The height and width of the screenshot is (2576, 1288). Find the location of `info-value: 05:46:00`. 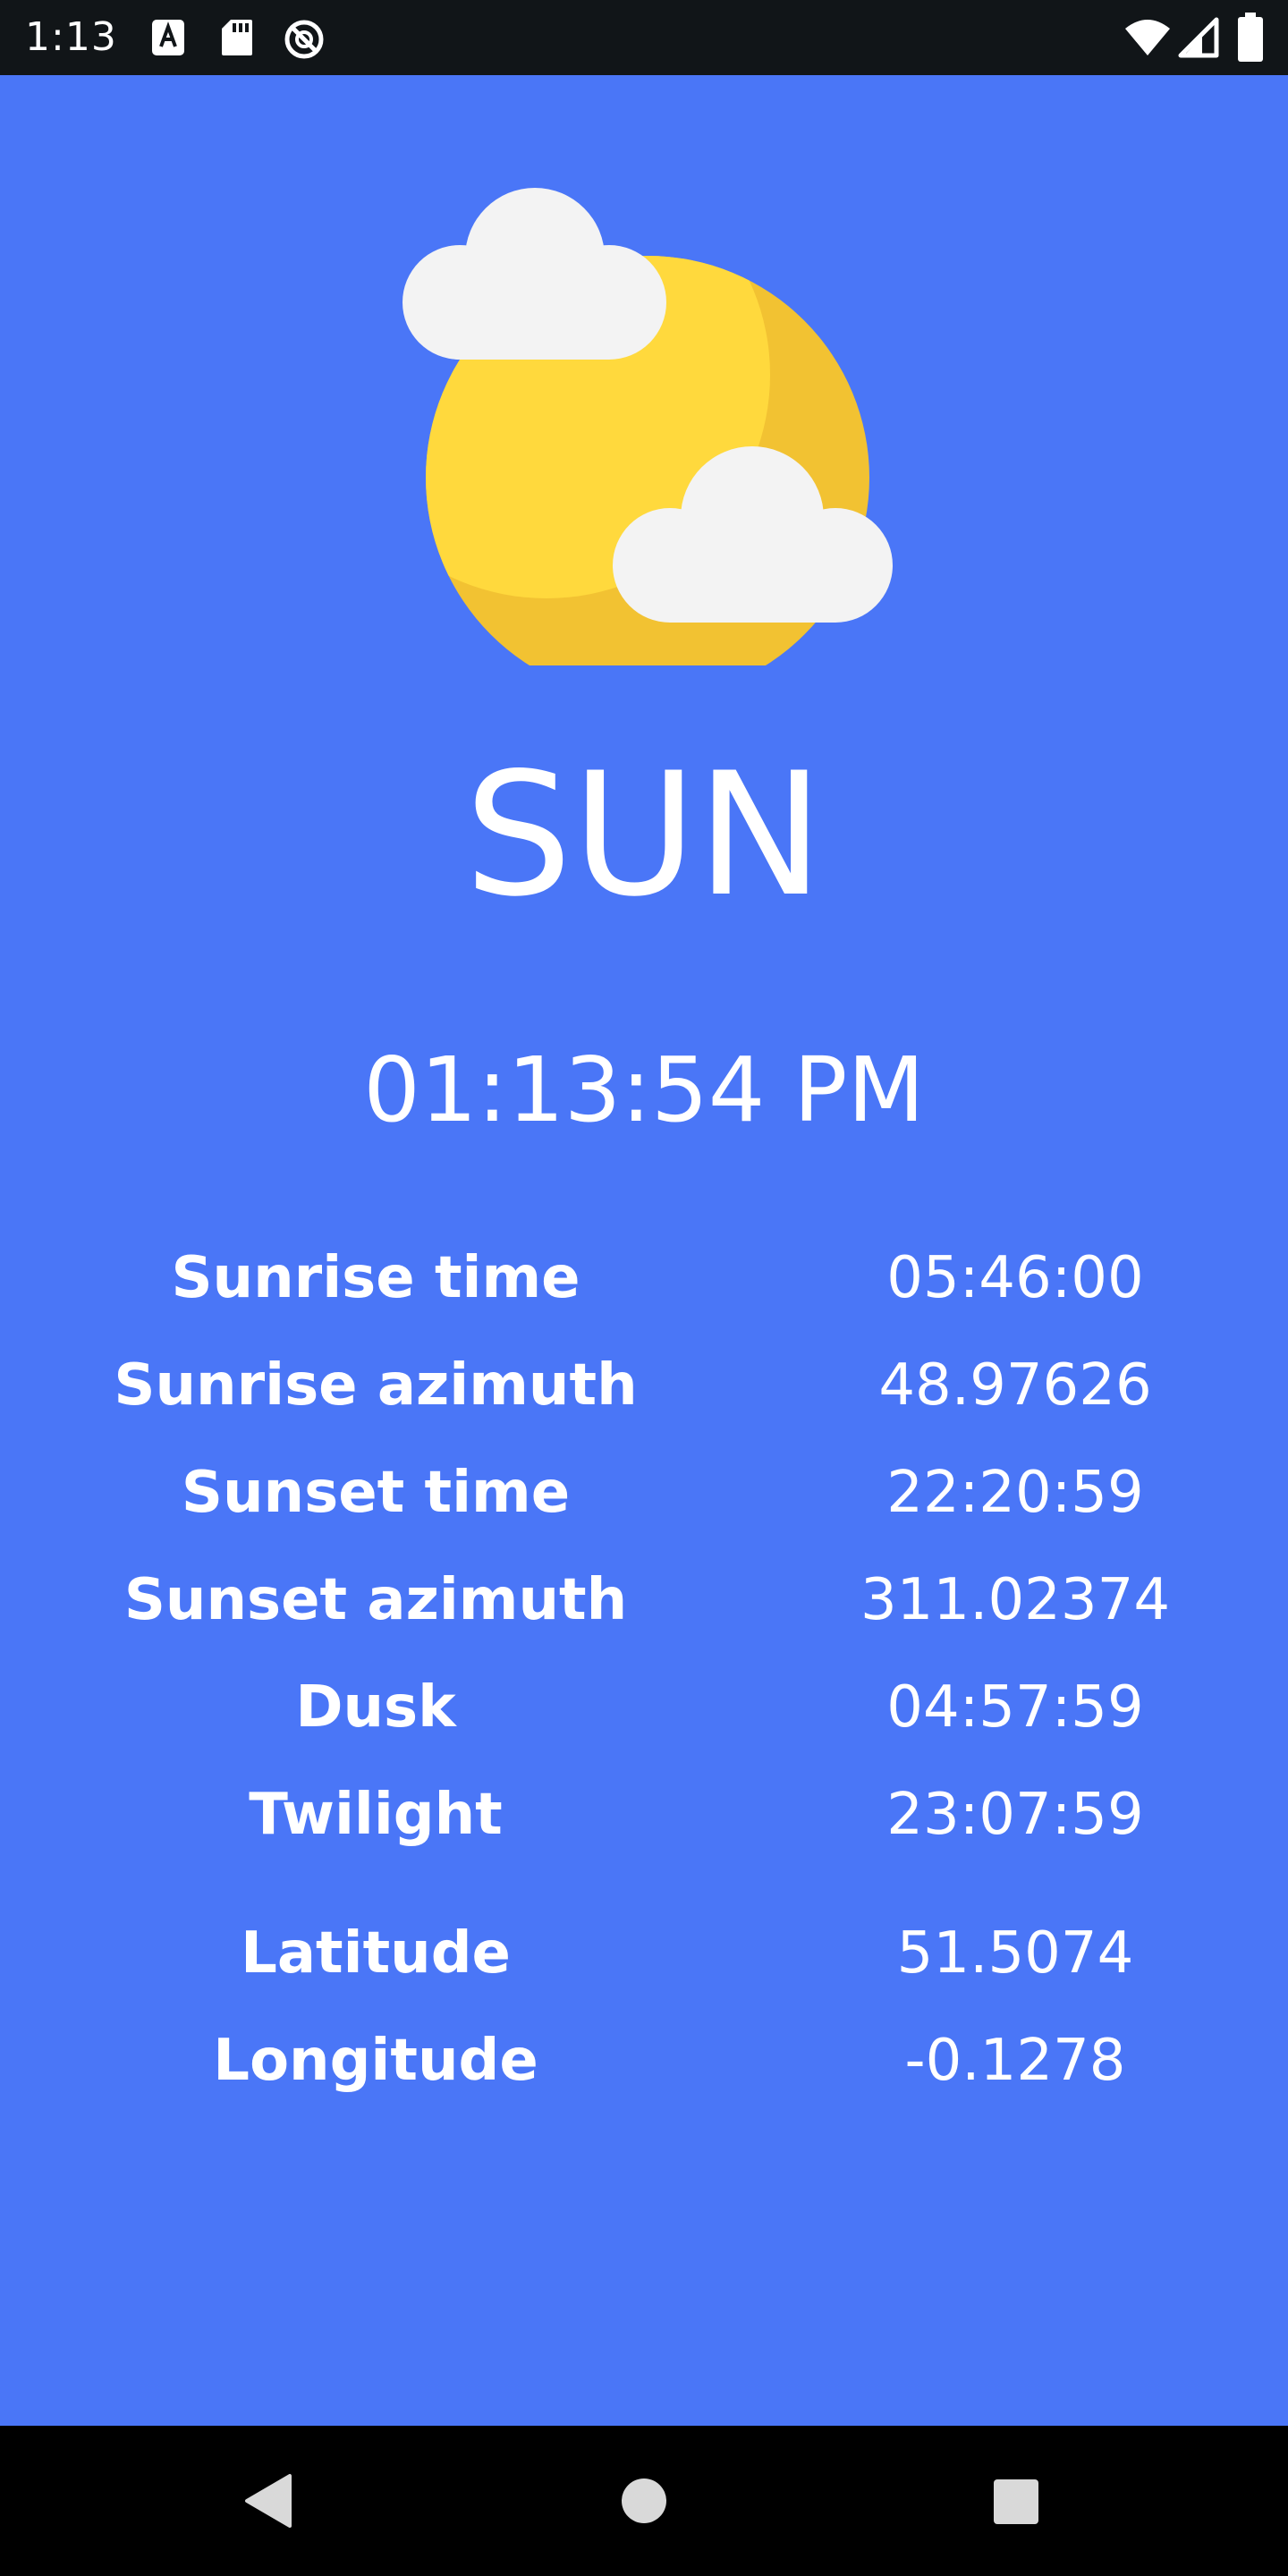

info-value: 05:46:00 is located at coordinates (1015, 1278).